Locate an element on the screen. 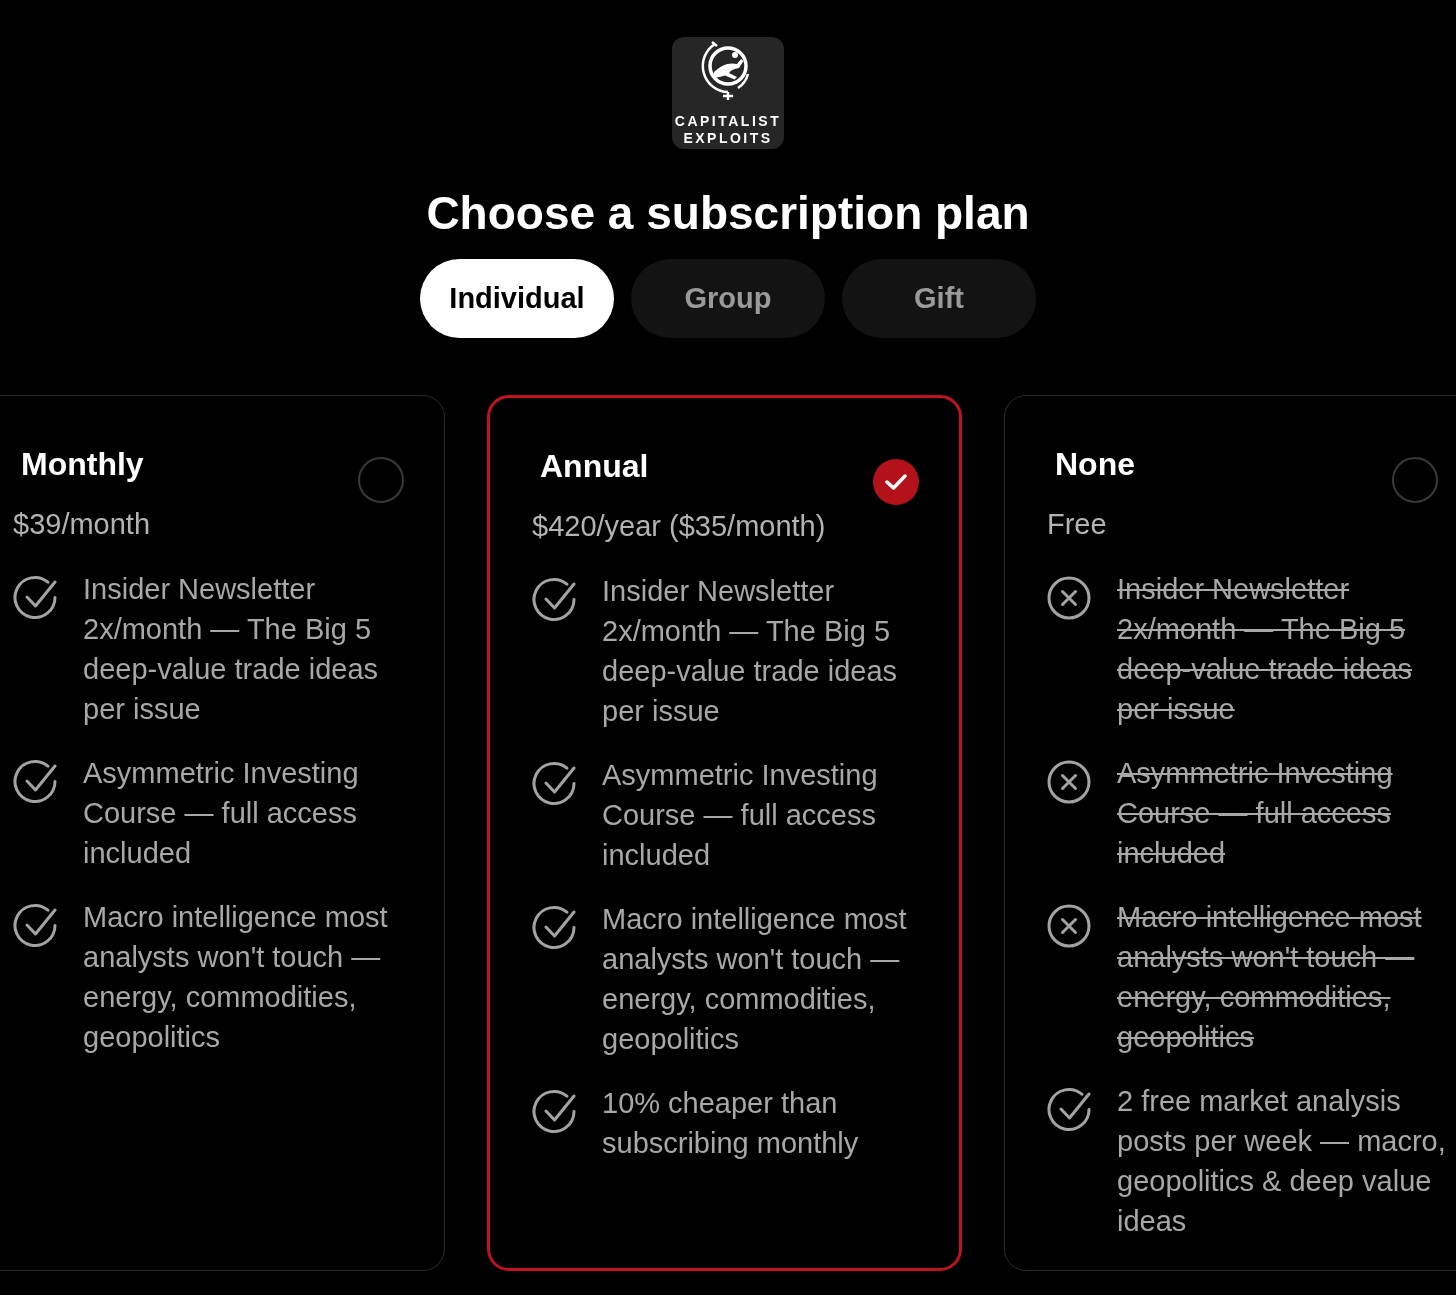 The width and height of the screenshot is (1456, 1295). plan-price: $420/year ($35/month) is located at coordinates (679, 526).